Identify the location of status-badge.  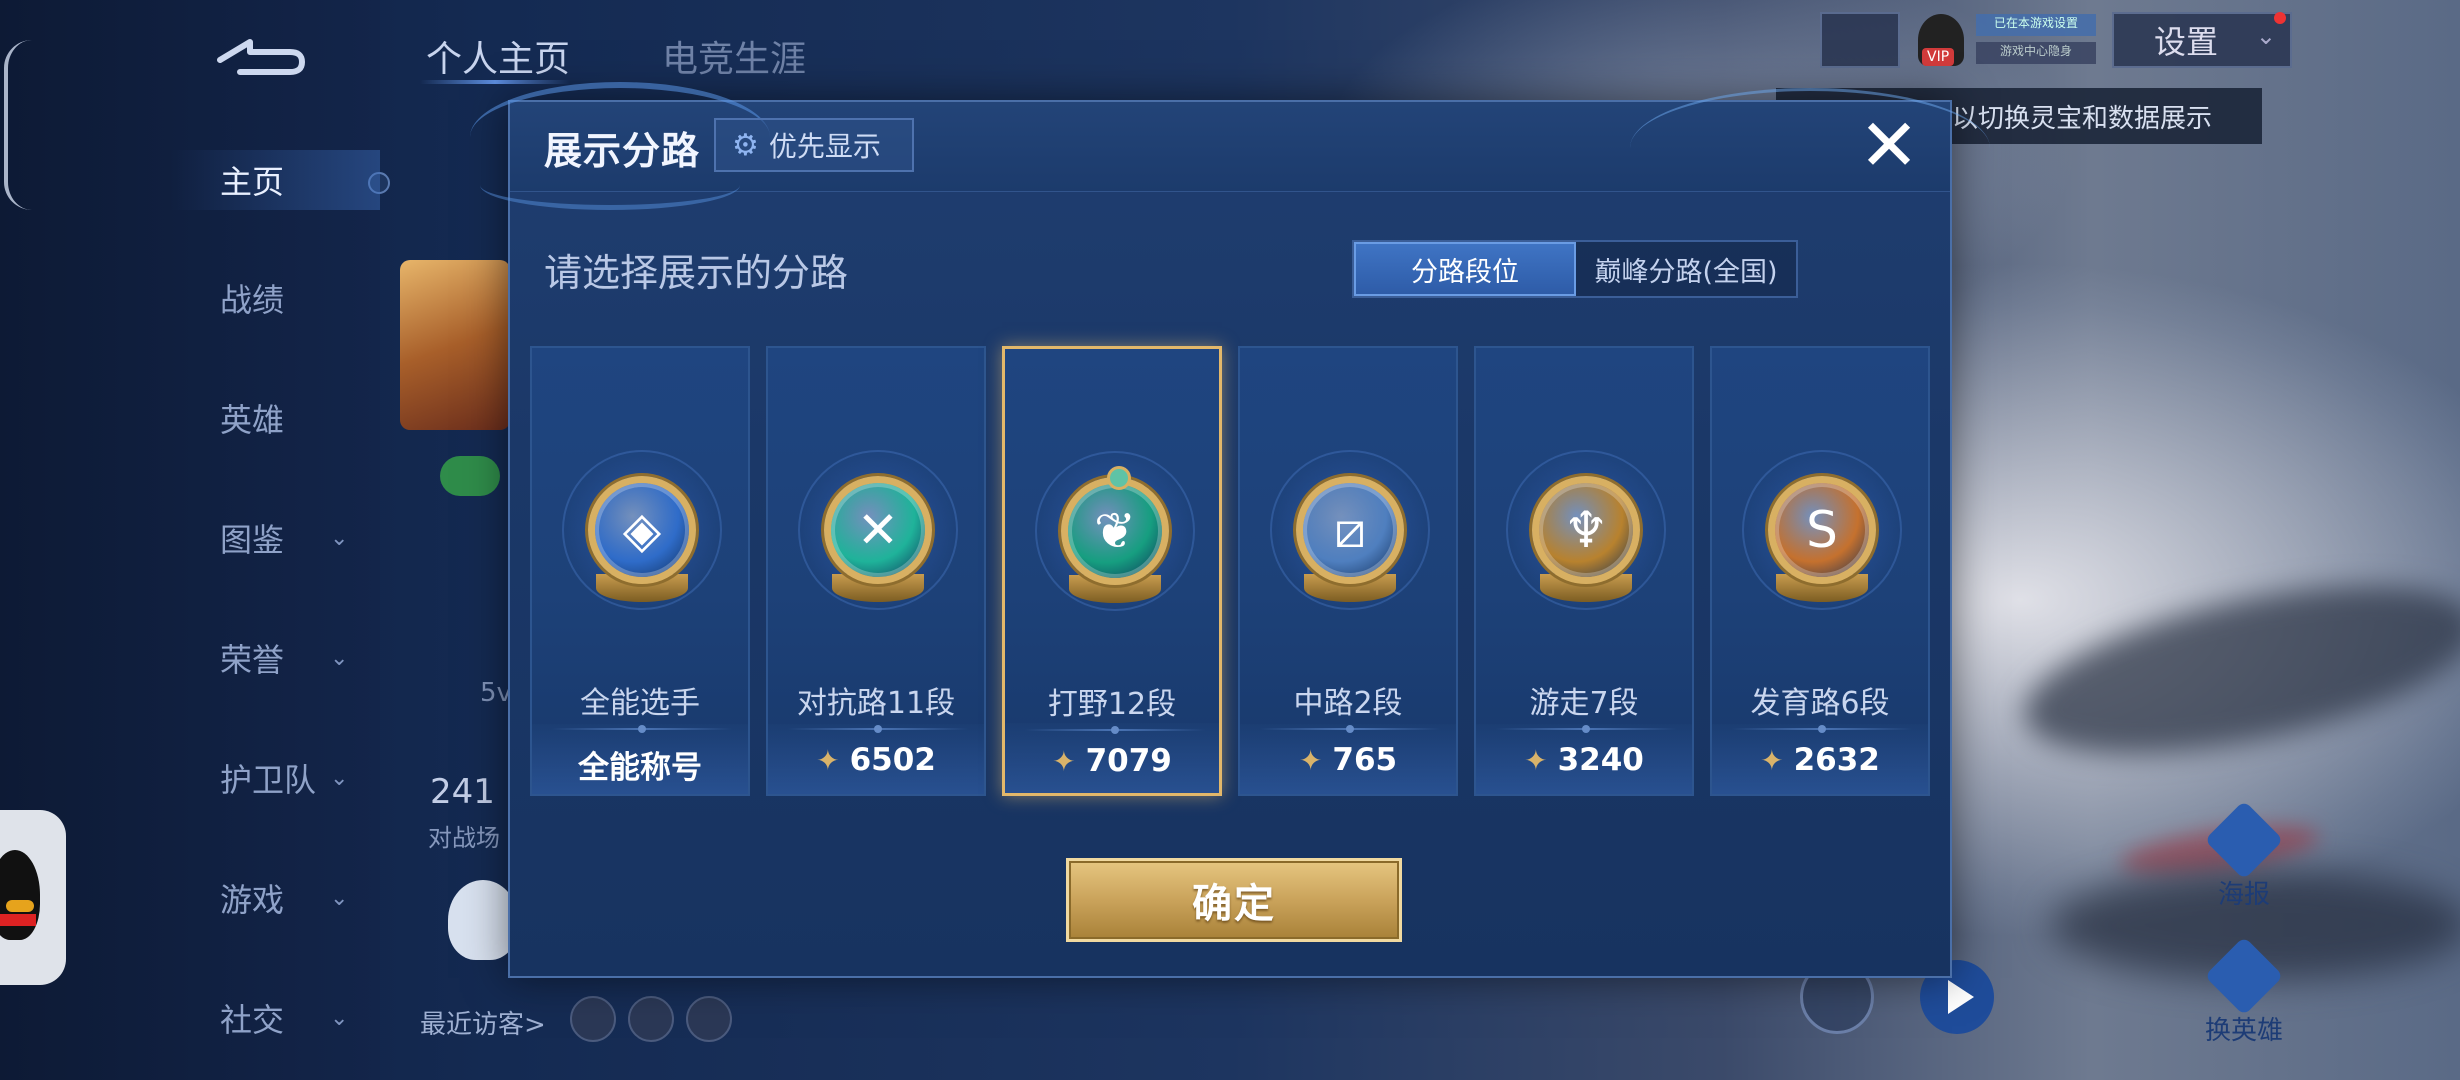
(470, 476).